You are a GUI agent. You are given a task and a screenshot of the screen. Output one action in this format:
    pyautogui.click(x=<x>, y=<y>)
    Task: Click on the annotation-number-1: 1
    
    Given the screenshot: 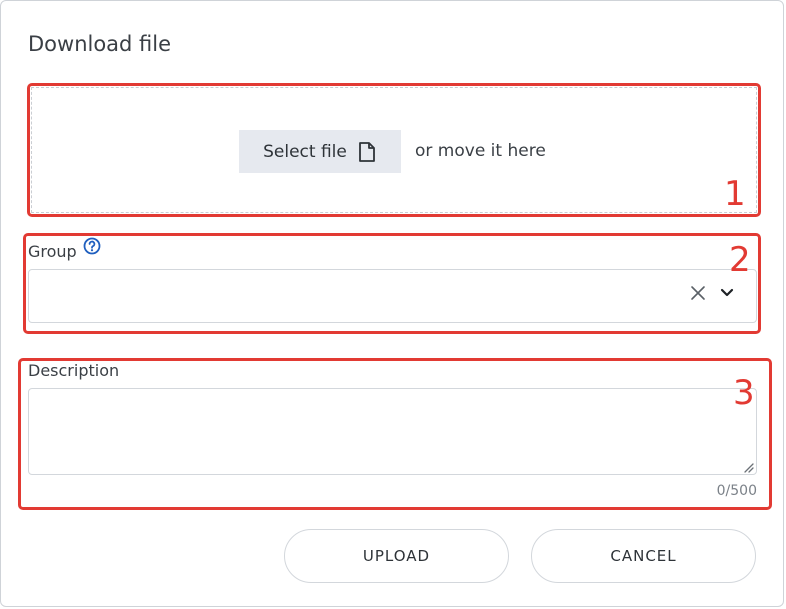 What is the action you would take?
    pyautogui.click(x=735, y=194)
    